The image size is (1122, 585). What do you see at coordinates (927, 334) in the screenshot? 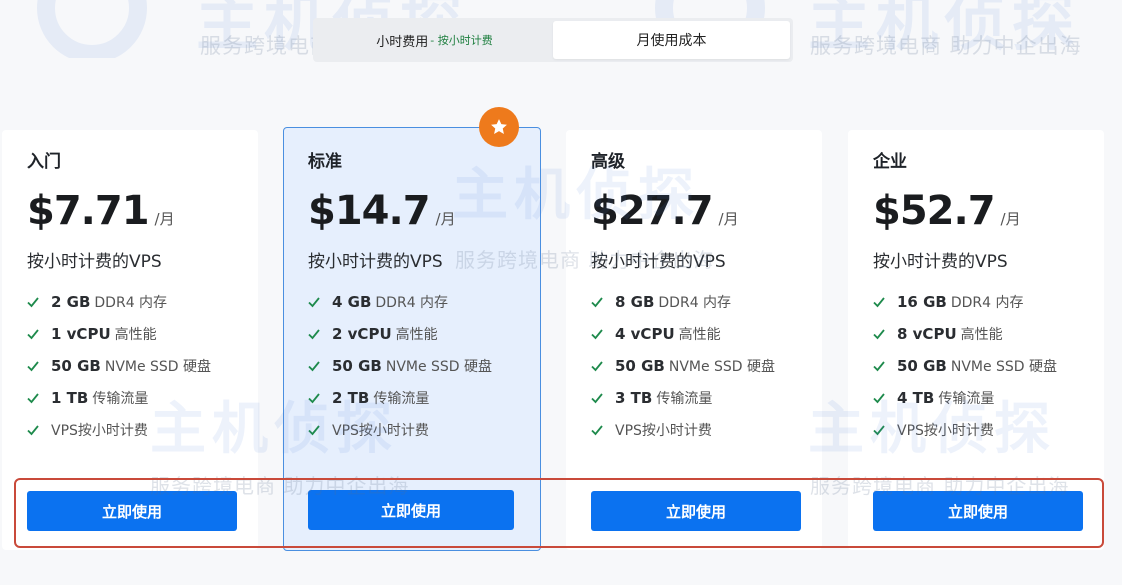
I see `feature-value: 8 vCPU` at bounding box center [927, 334].